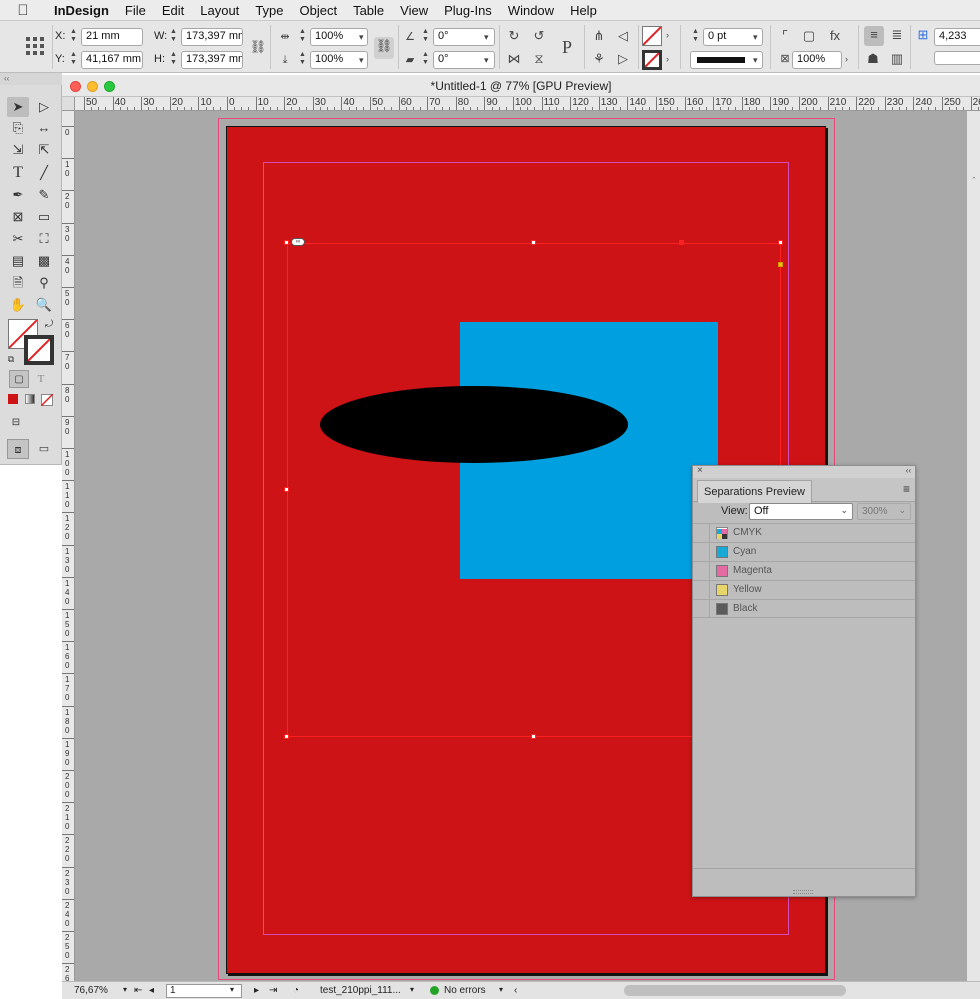  Describe the element at coordinates (957, 37) in the screenshot. I see `spacing-field: 4,233` at that location.